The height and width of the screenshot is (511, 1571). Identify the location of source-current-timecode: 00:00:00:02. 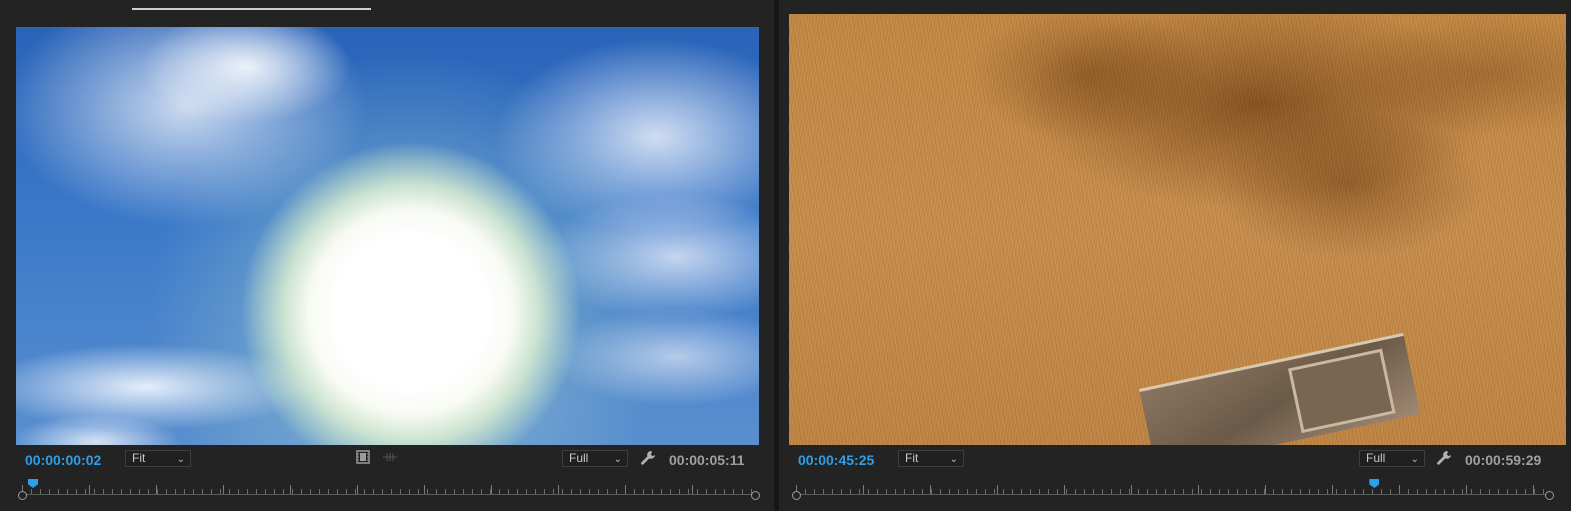
(63, 460).